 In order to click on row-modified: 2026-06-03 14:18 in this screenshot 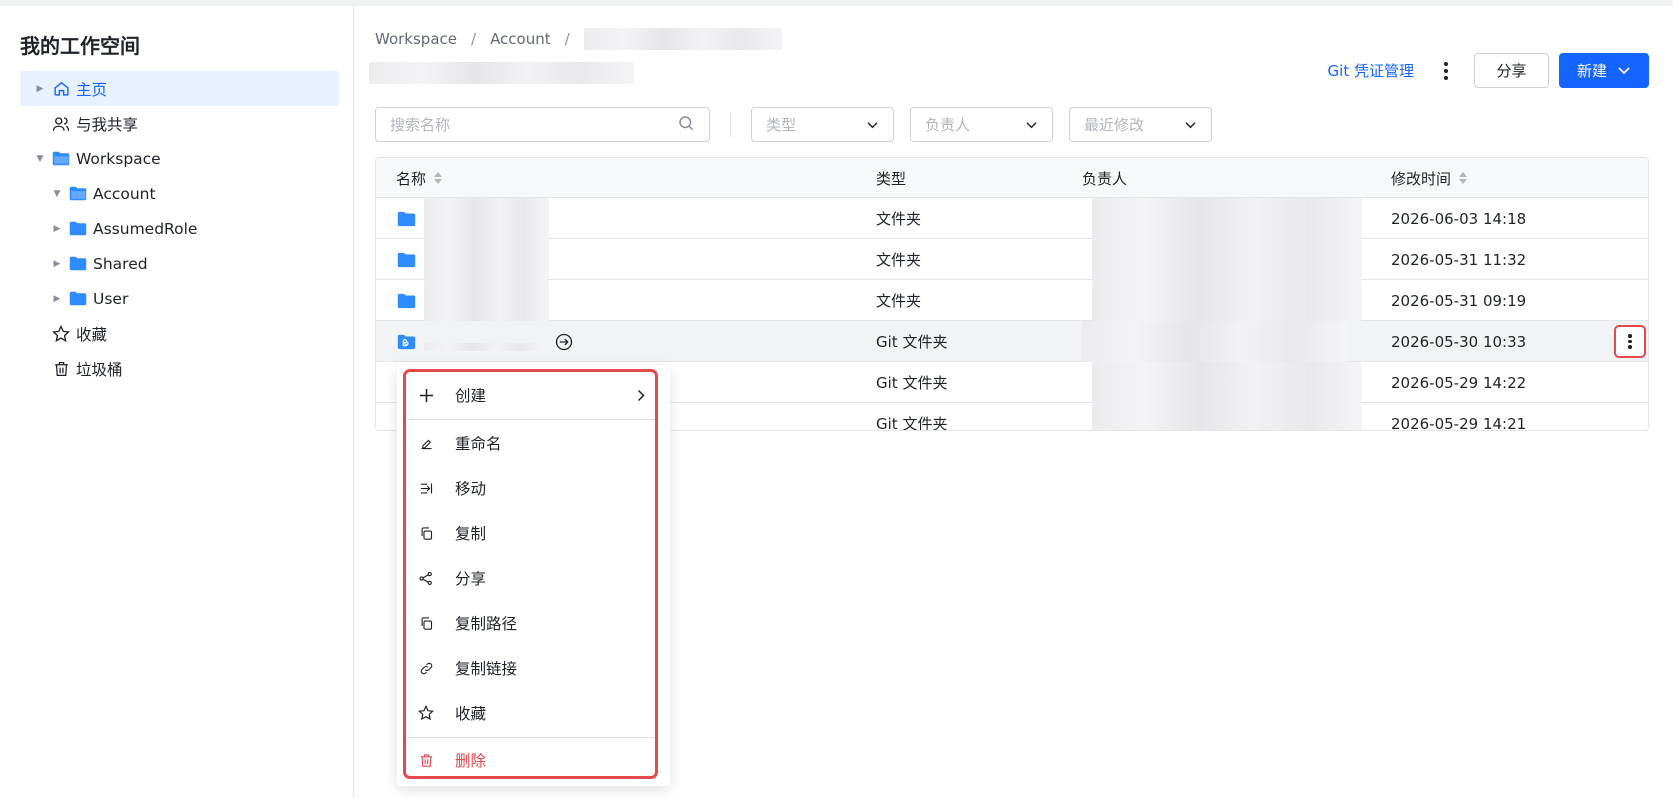, I will do `click(1459, 218)`.